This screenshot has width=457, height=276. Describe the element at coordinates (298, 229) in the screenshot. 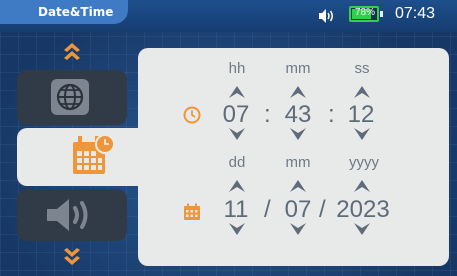

I see `month-down-arrow` at that location.